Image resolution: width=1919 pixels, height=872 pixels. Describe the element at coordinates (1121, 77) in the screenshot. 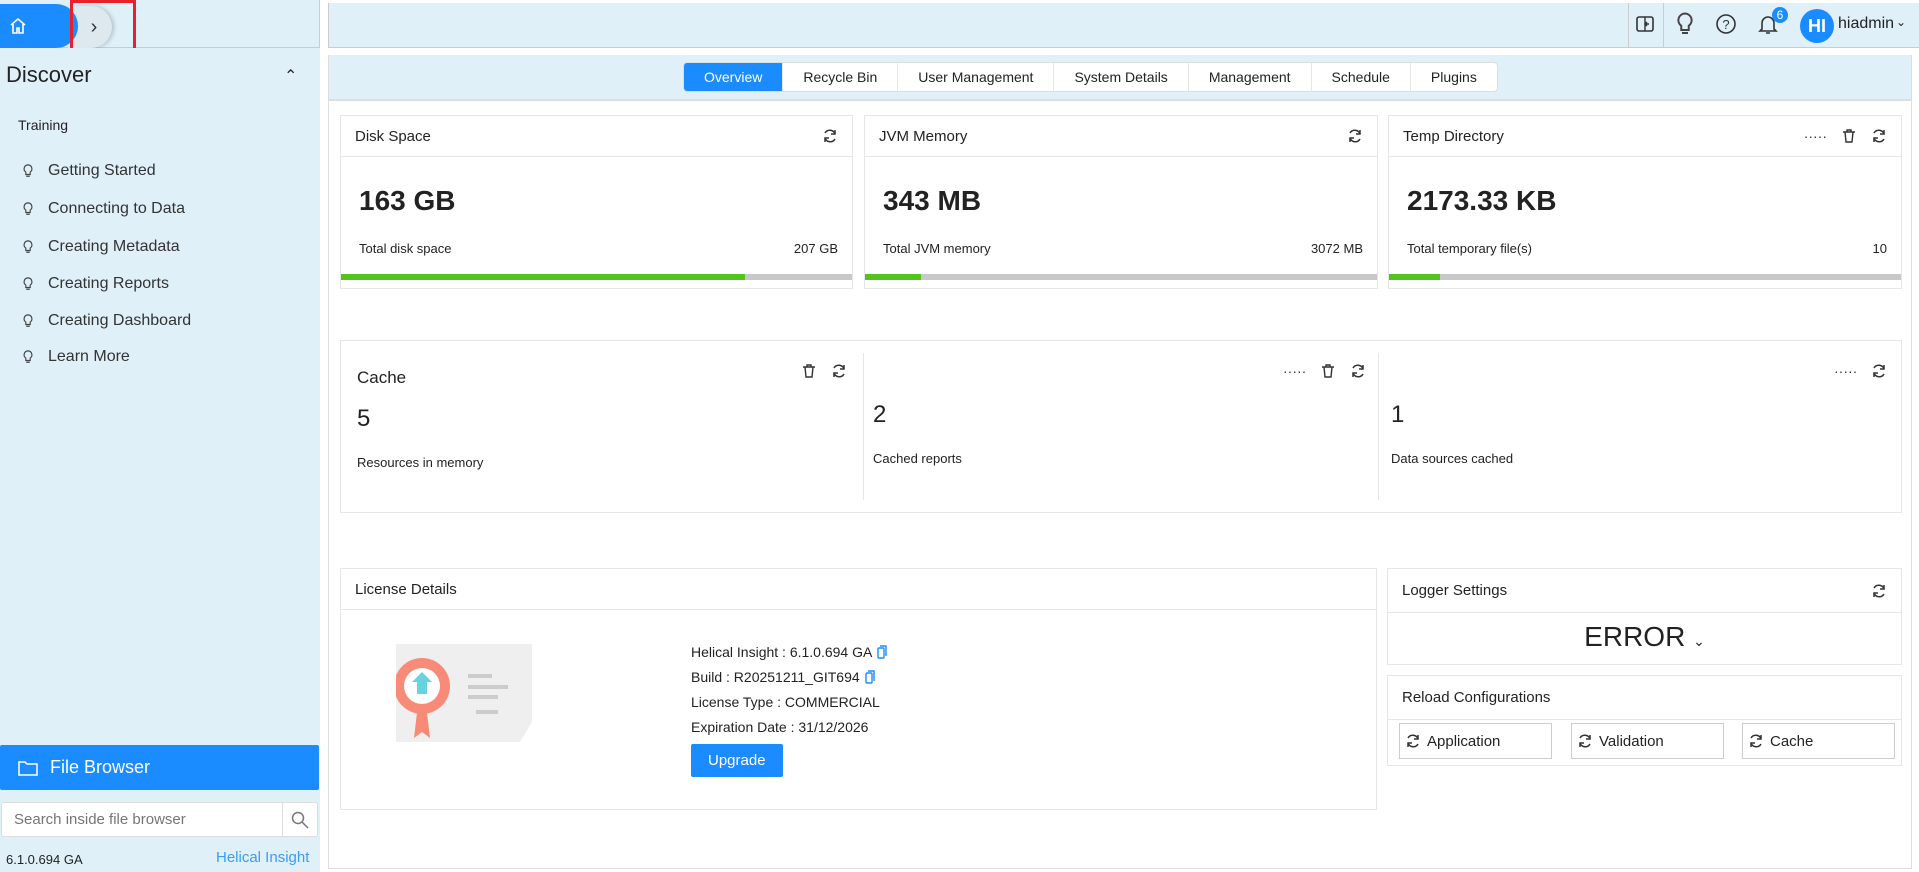

I see `tab-system-details: System Details` at that location.